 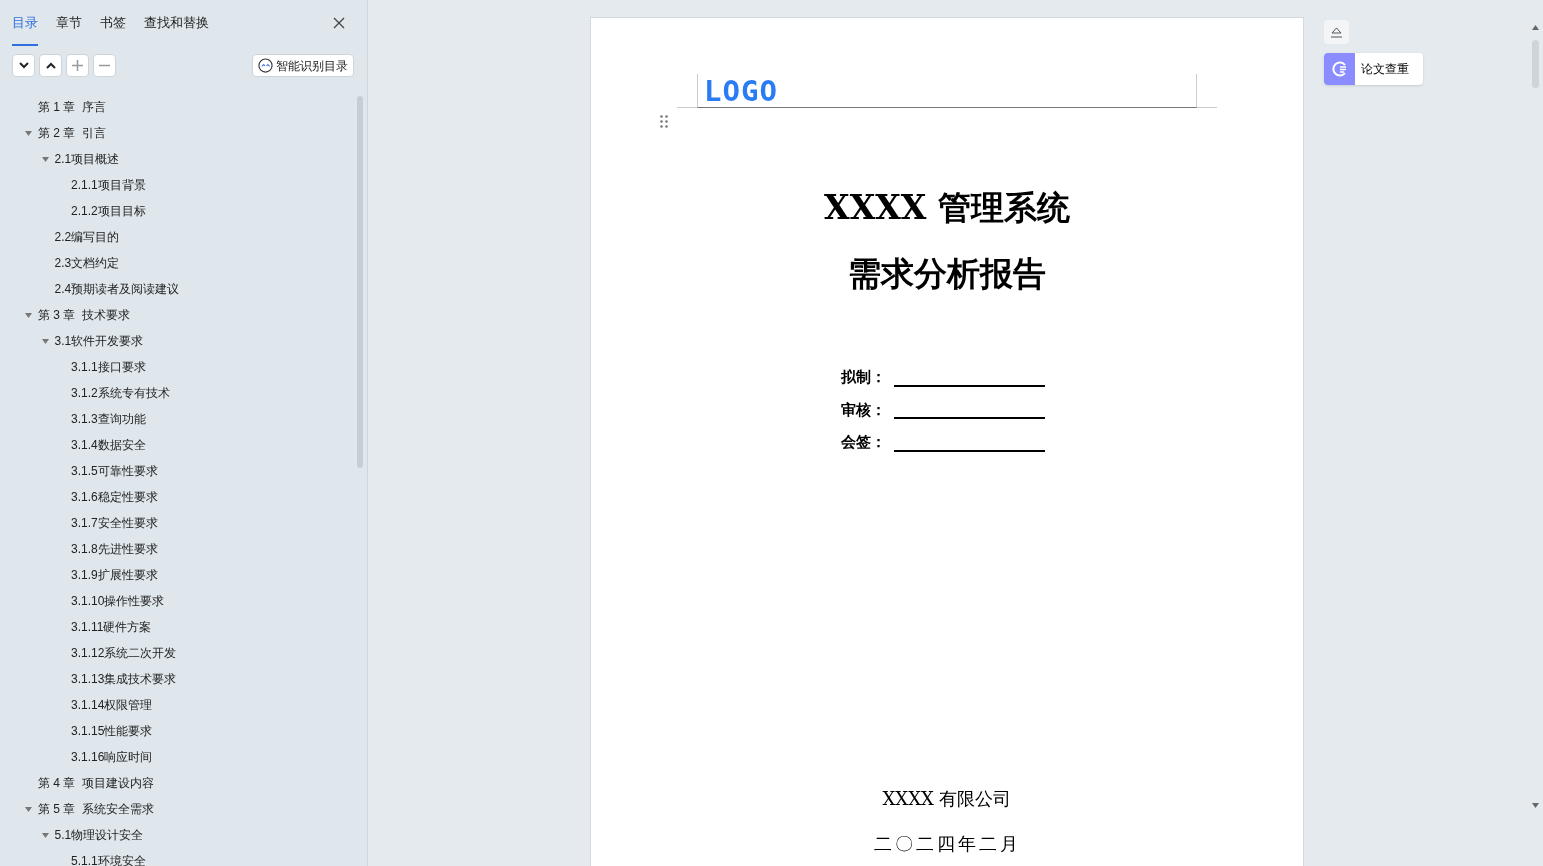 I want to click on eject-icon, so click(x=1336, y=32).